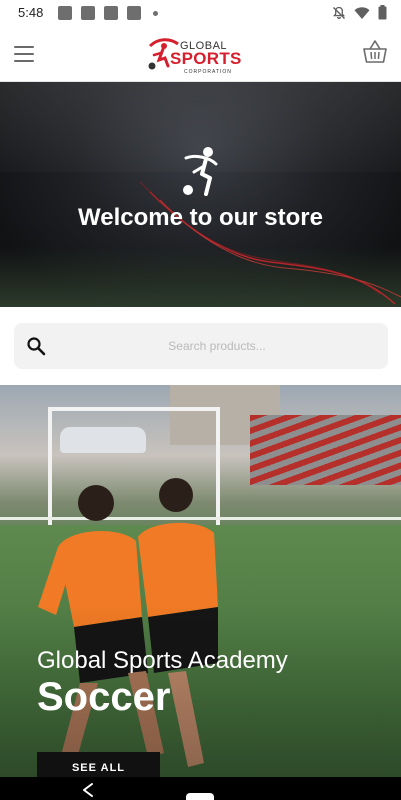 The image size is (401, 800). I want to click on status-bar: 5:48, so click(200, 13).